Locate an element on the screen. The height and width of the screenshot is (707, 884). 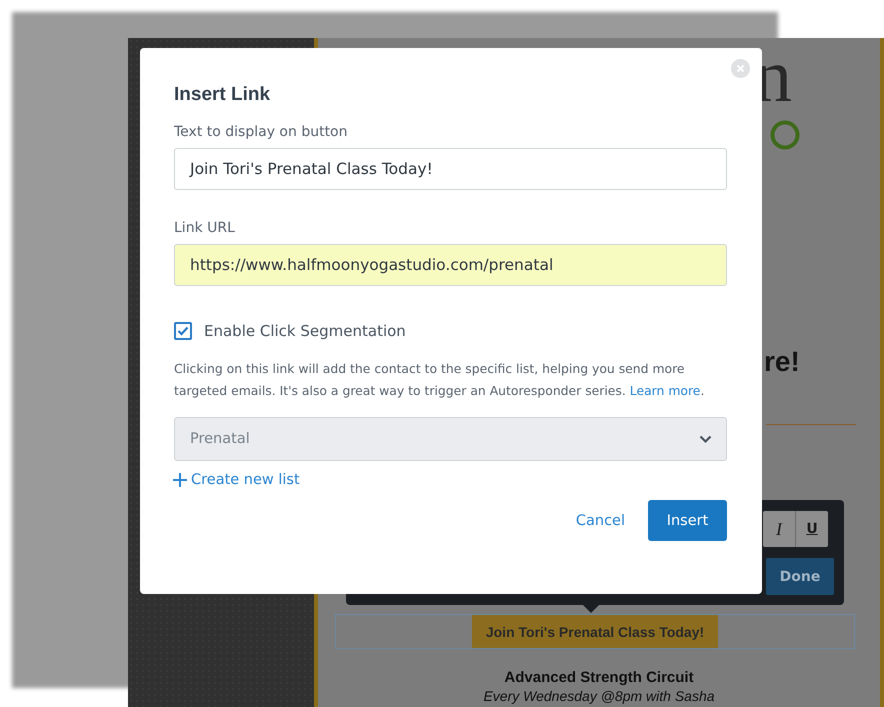
plus-icon is located at coordinates (180, 480).